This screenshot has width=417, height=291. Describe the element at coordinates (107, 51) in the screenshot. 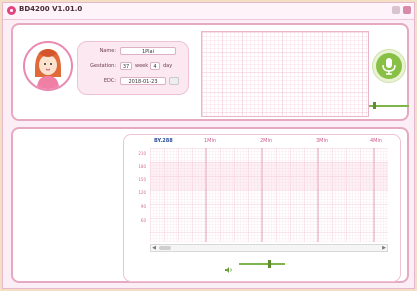

I see `name-label: Name:` at that location.